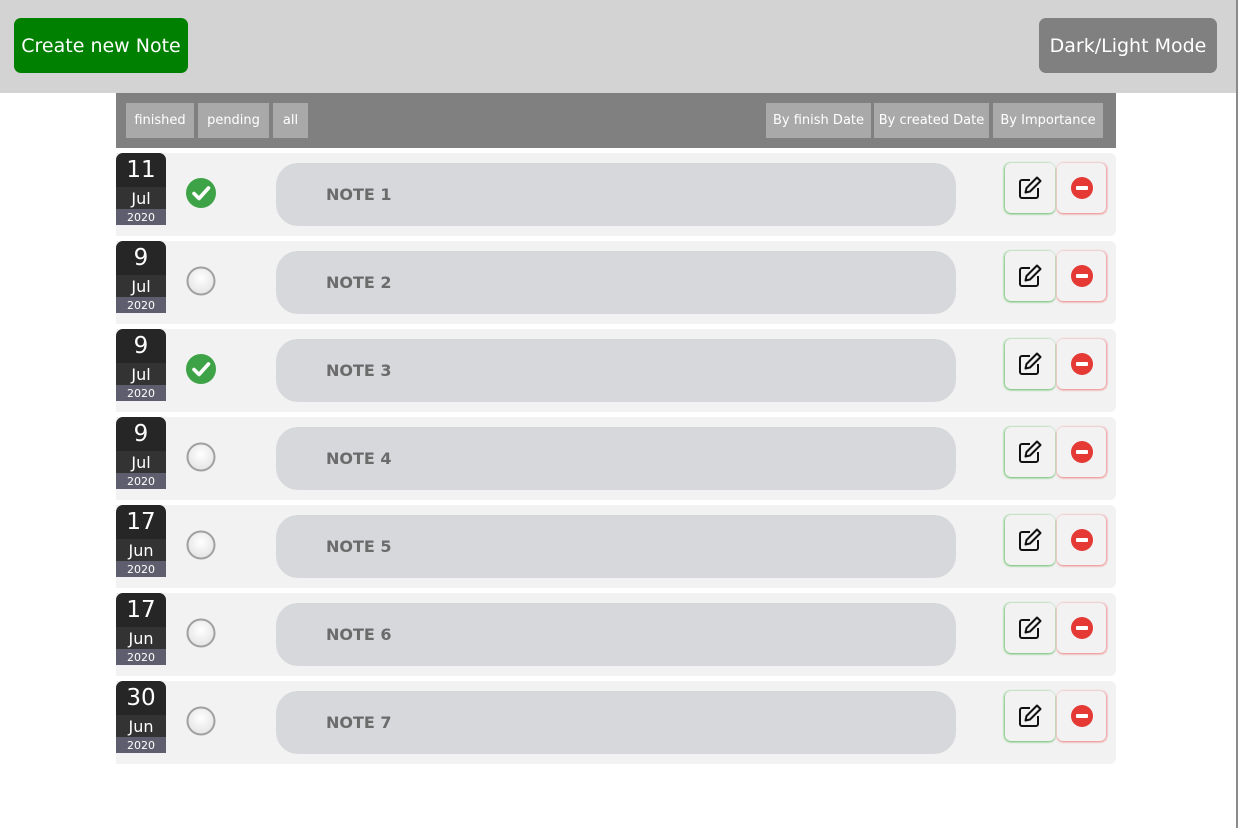 The image size is (1238, 828). I want to click on note-date: 30 Jun 2020, so click(141, 717).